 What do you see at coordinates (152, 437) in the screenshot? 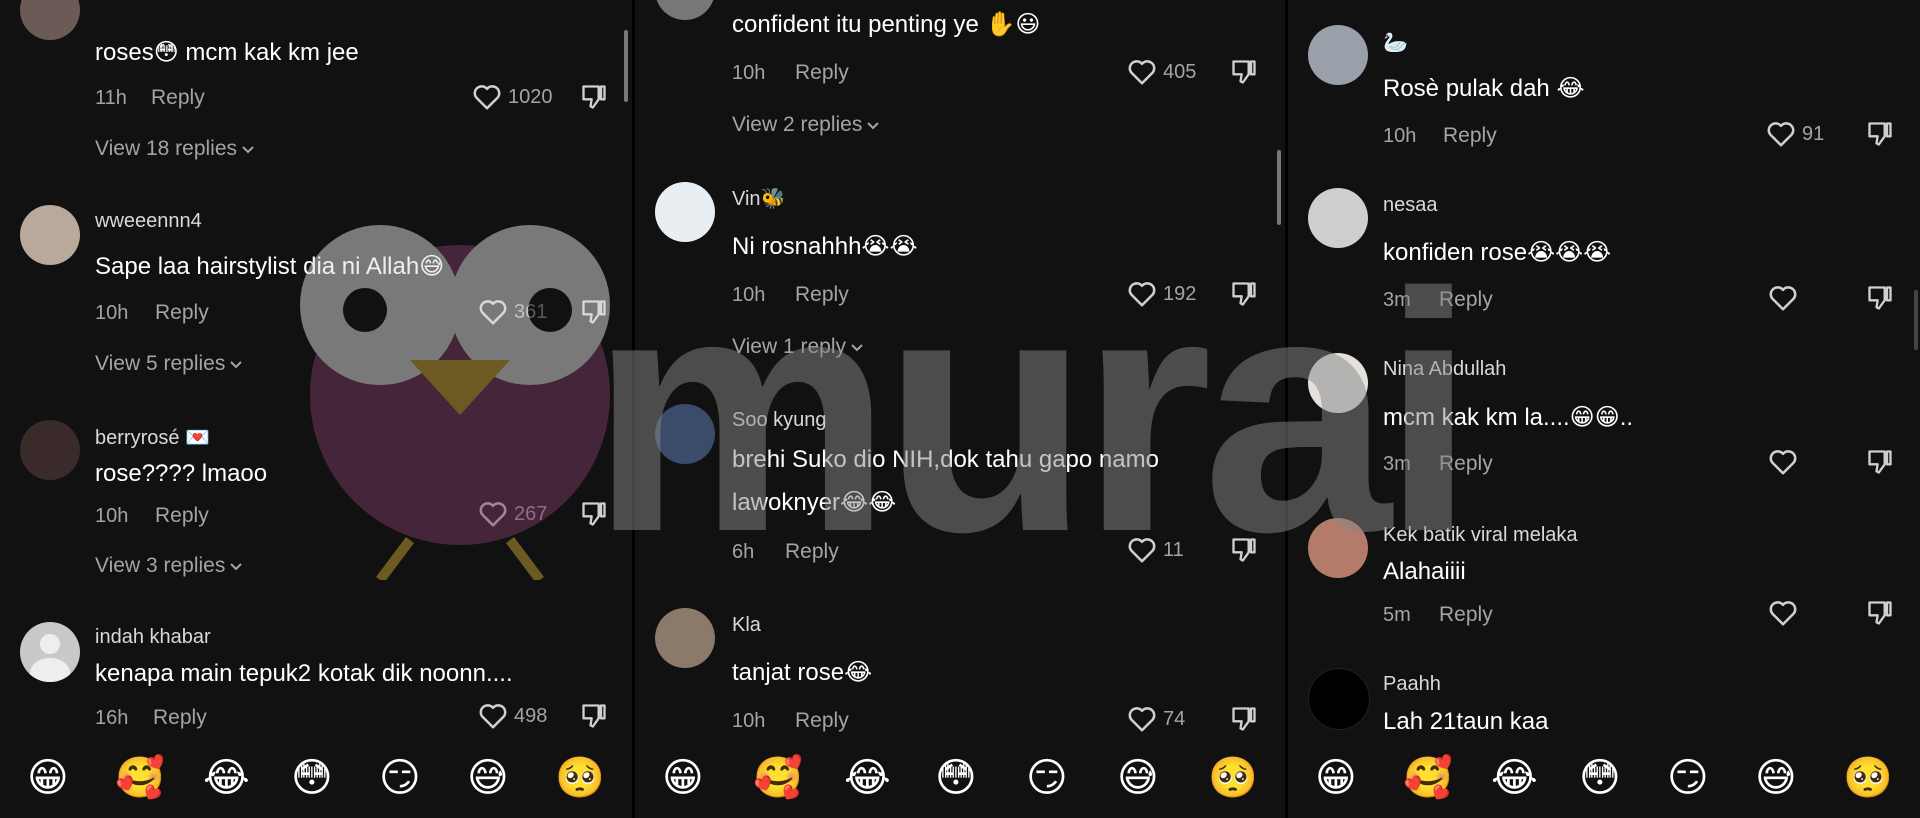
I see `username: berryrosé 💌` at bounding box center [152, 437].